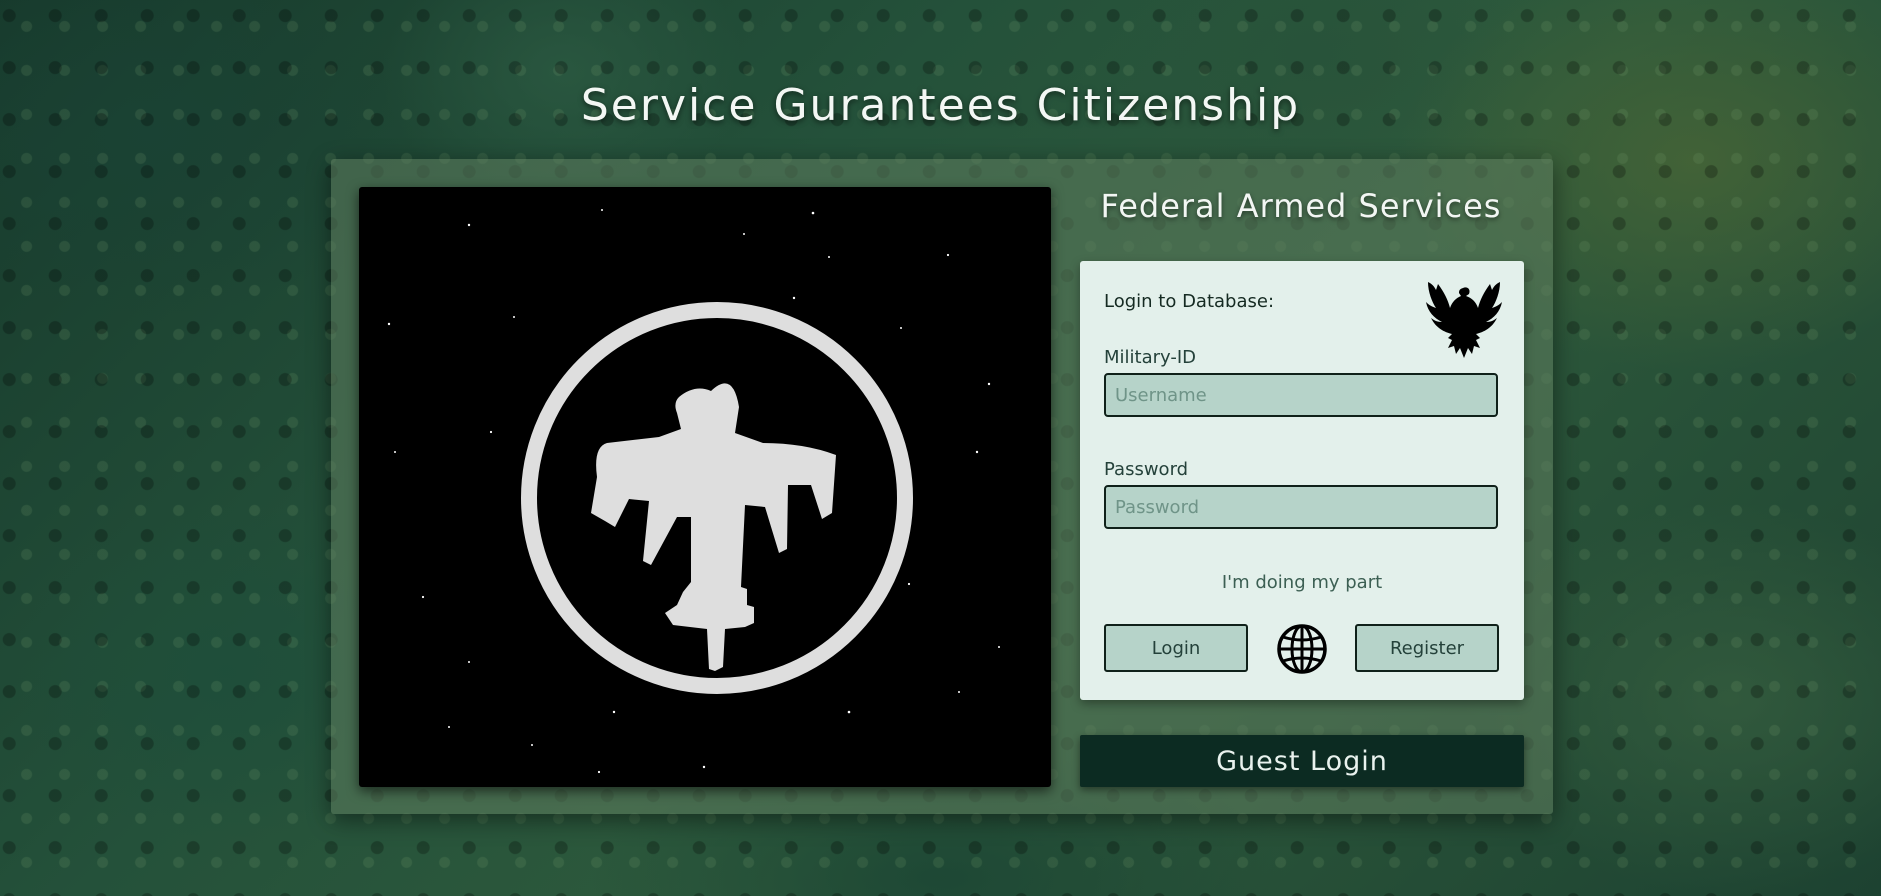  What do you see at coordinates (1176, 648) in the screenshot?
I see `login-button: Login` at bounding box center [1176, 648].